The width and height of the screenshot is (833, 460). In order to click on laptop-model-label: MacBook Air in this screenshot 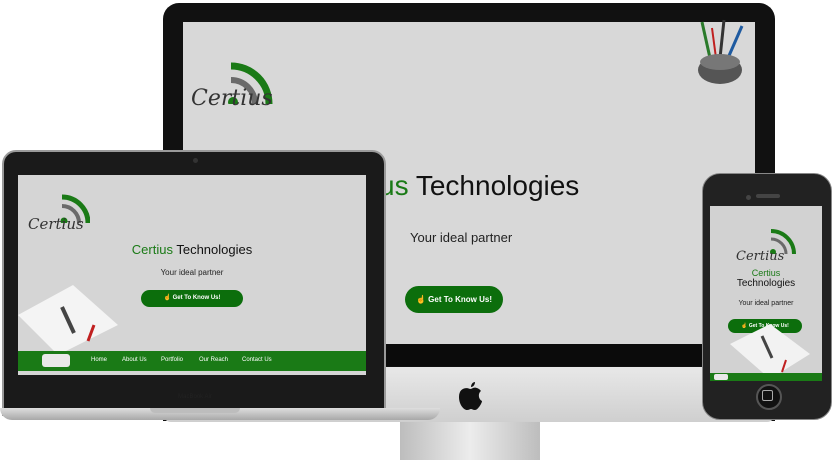, I will do `click(195, 397)`.